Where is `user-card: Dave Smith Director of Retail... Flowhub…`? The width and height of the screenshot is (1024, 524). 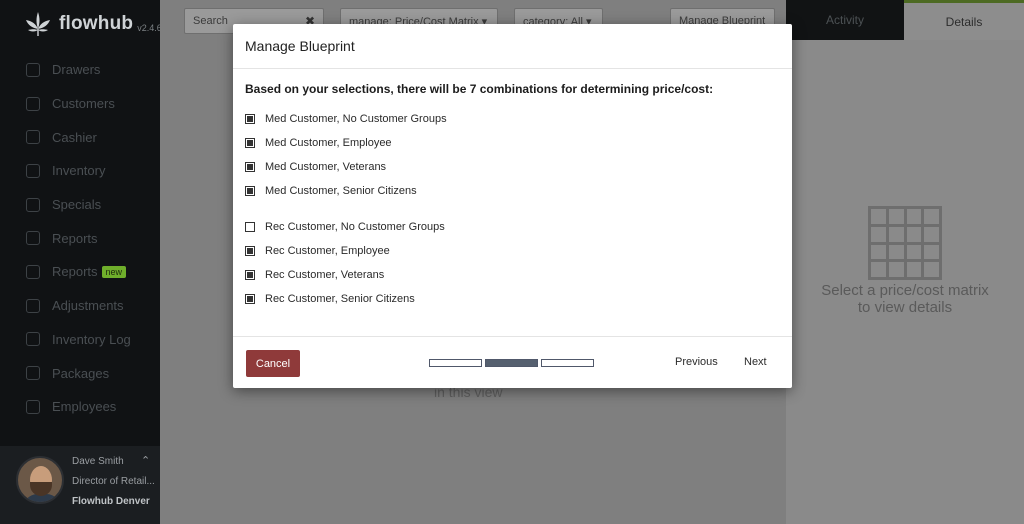
user-card: Dave Smith Director of Retail... Flowhub… is located at coordinates (80, 485).